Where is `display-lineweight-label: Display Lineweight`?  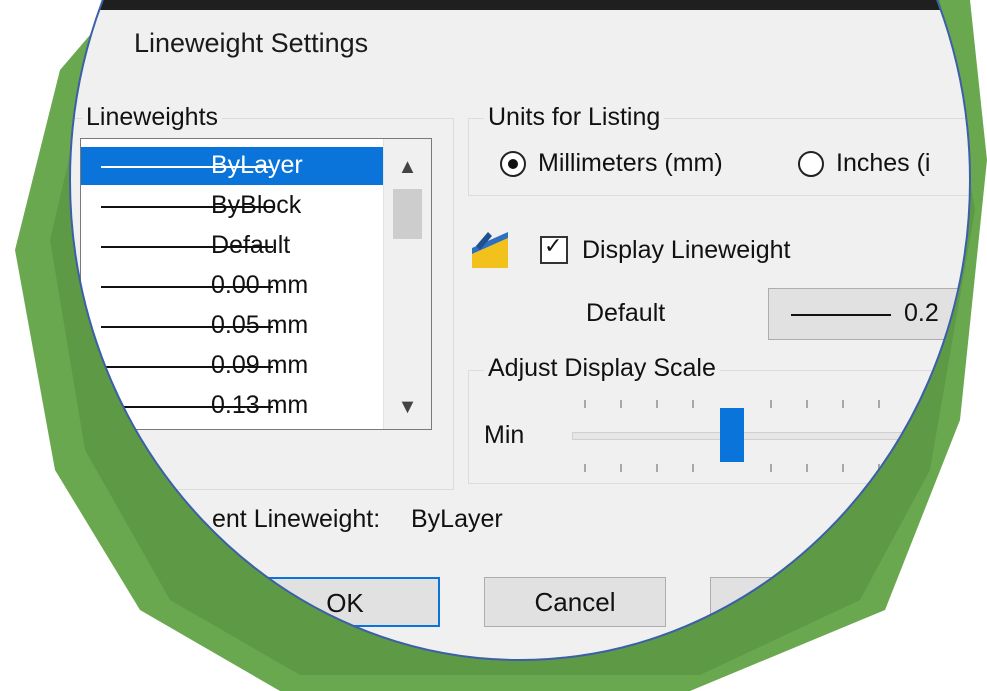
display-lineweight-label: Display Lineweight is located at coordinates (686, 250).